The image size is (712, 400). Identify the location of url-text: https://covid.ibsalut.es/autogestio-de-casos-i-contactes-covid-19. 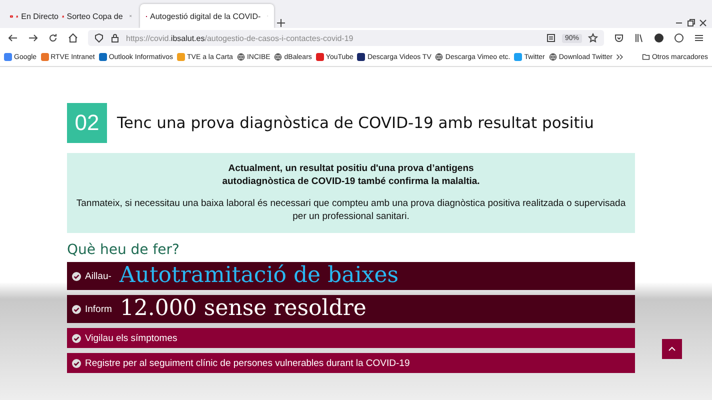
(240, 38).